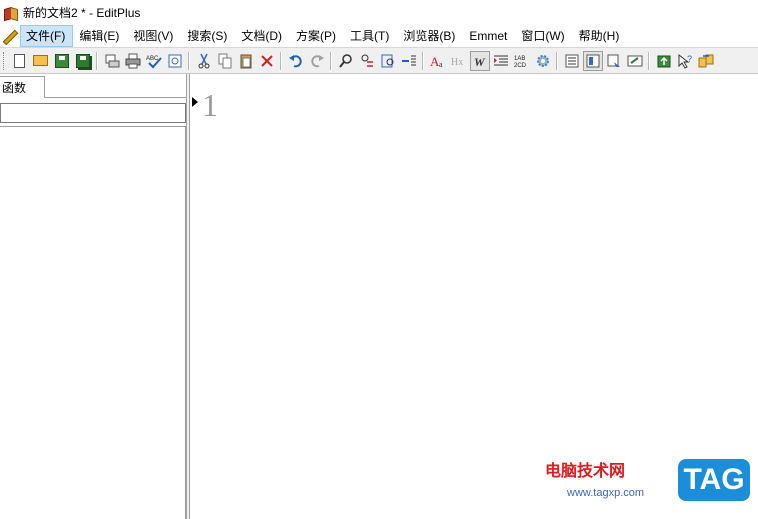 The width and height of the screenshot is (758, 519). Describe the element at coordinates (409, 61) in the screenshot. I see `goto-line-icon` at that location.